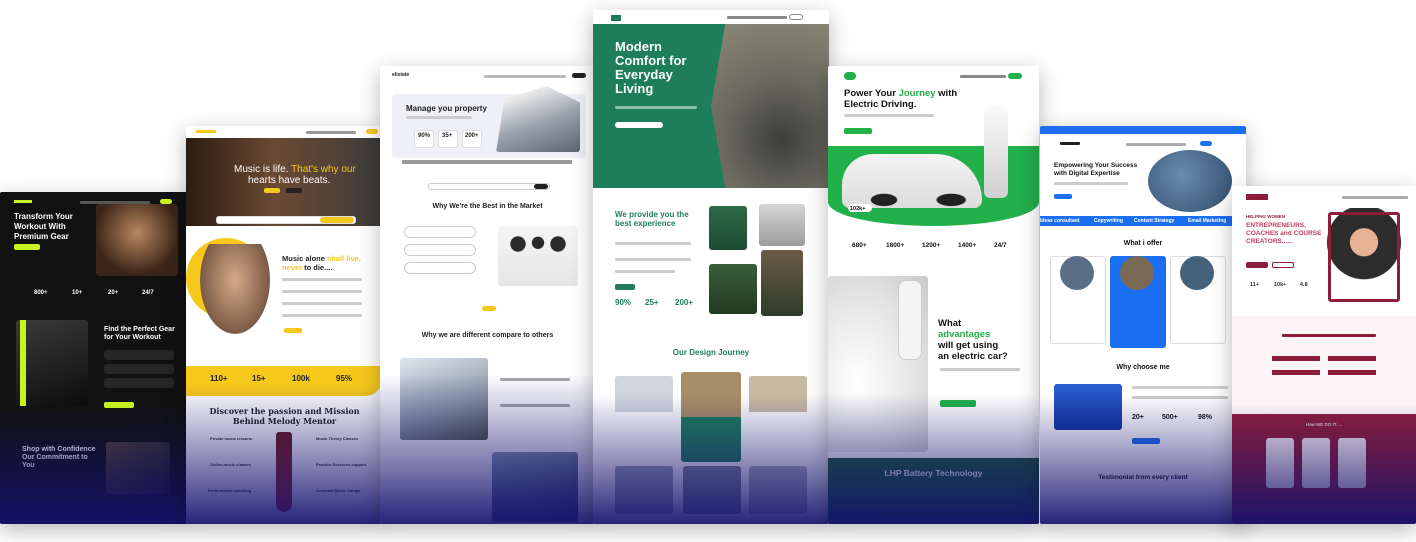 Image resolution: width=1416 pixels, height=542 pixels. What do you see at coordinates (1205, 417) in the screenshot?
I see `marketing-stat: 98%` at bounding box center [1205, 417].